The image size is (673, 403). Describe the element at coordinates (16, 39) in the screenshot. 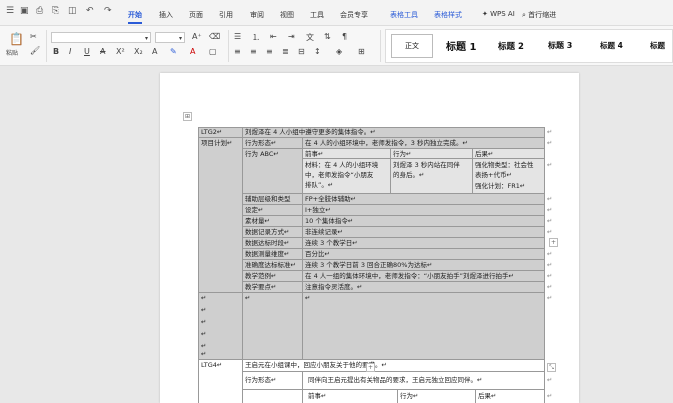

I see `paste-icon: 📋` at that location.